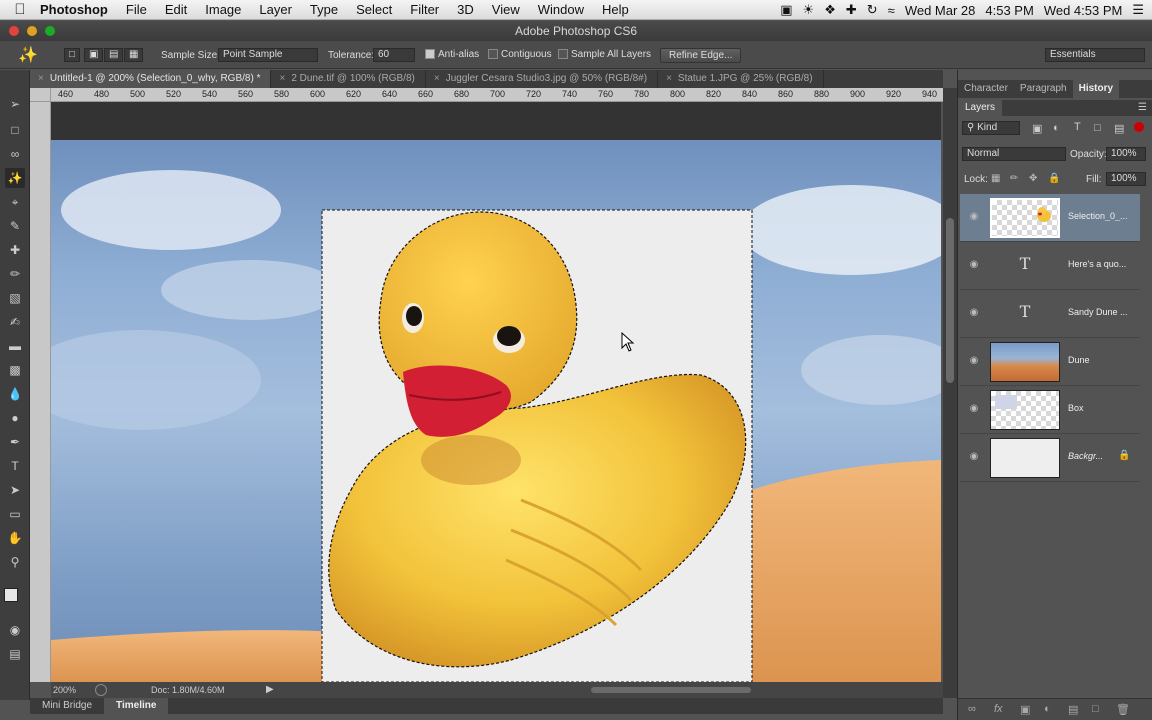 The height and width of the screenshot is (720, 1152). Describe the element at coordinates (348, 79) in the screenshot. I see `tab-dune: × 2 Dune.tif @ 100% (RGB/8)` at that location.